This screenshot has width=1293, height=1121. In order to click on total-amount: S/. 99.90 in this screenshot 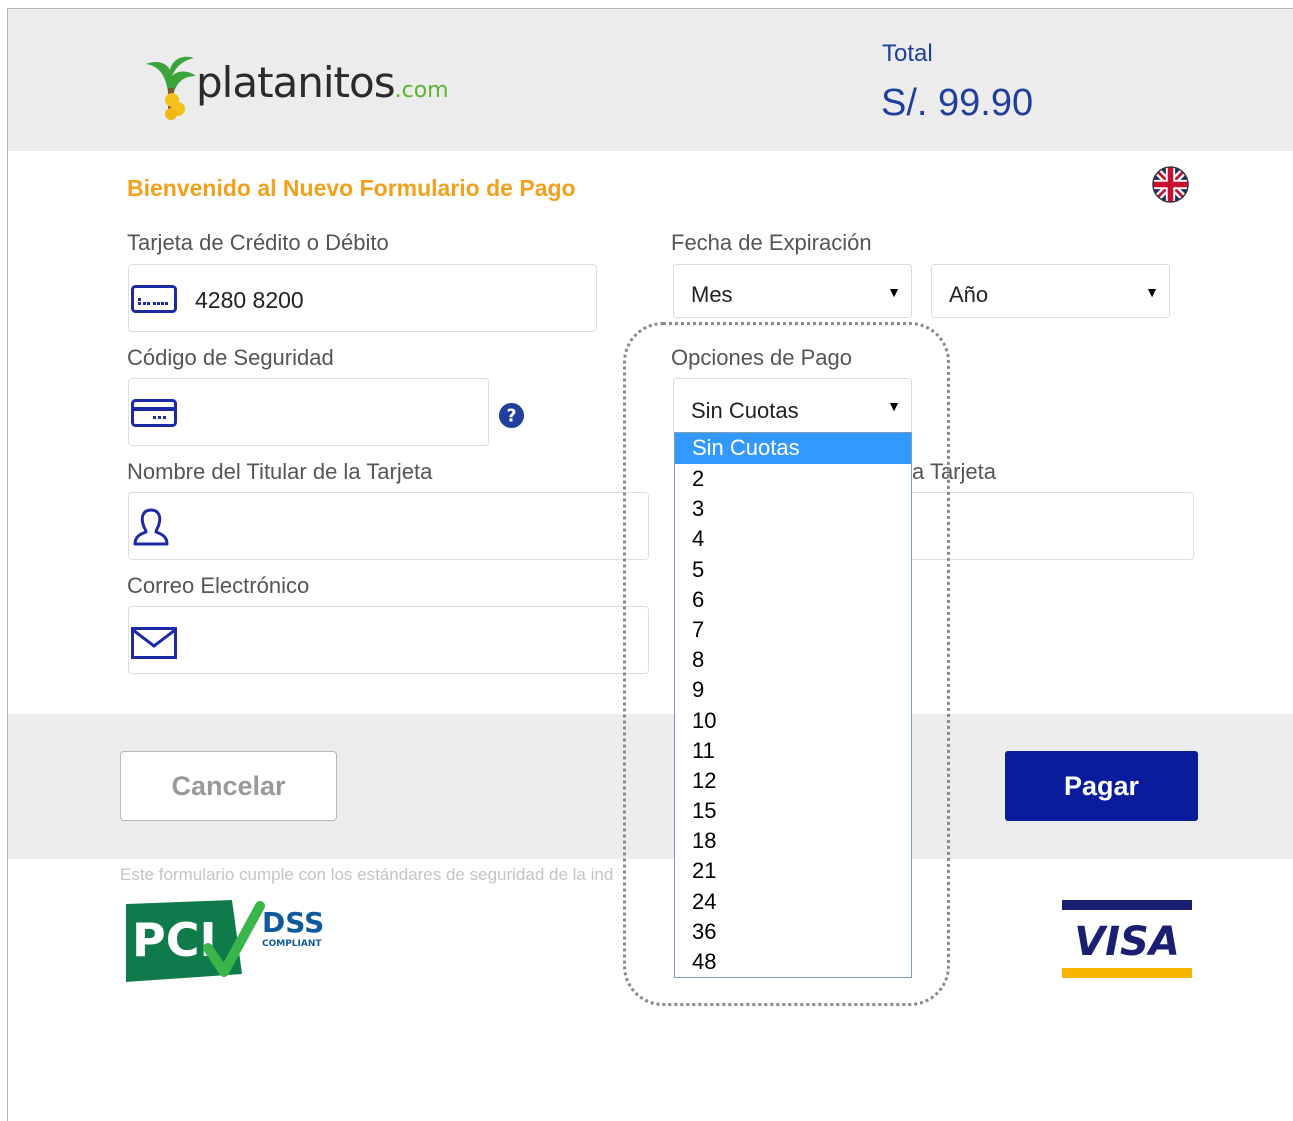, I will do `click(957, 103)`.